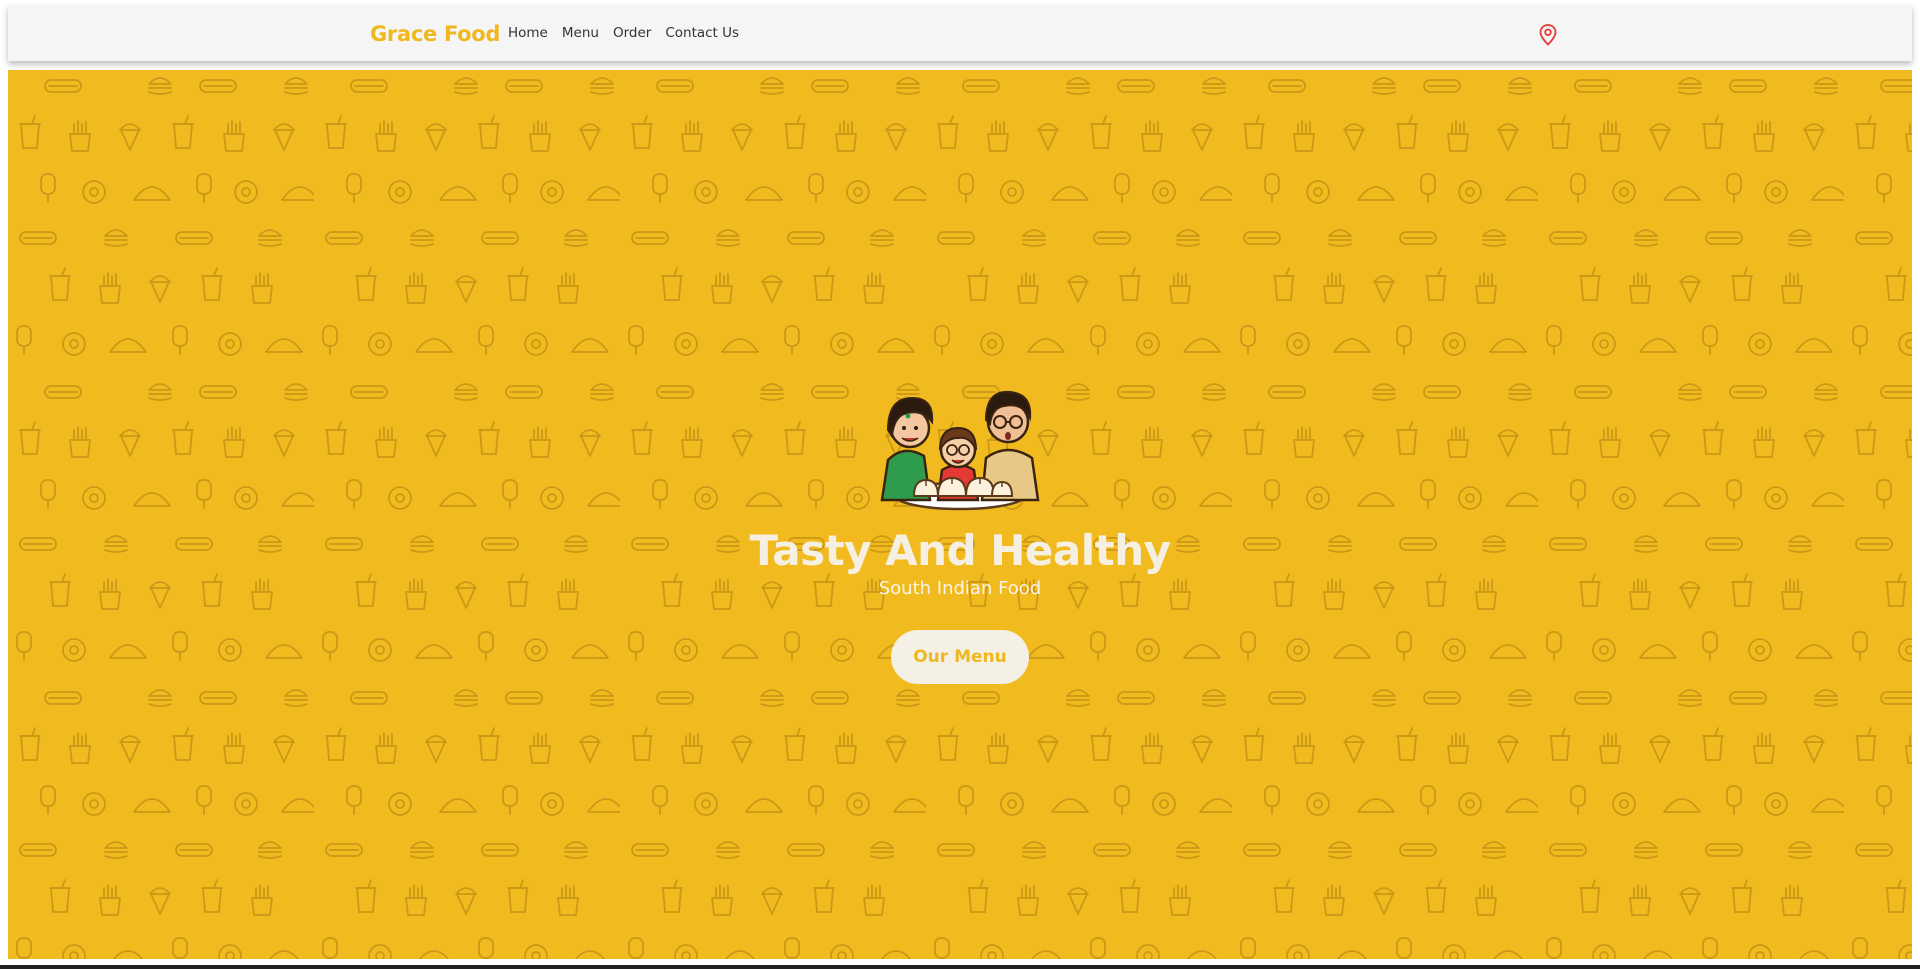 This screenshot has height=969, width=1920. I want to click on nav-links: Home Menu Order Contact Us, so click(623, 33).